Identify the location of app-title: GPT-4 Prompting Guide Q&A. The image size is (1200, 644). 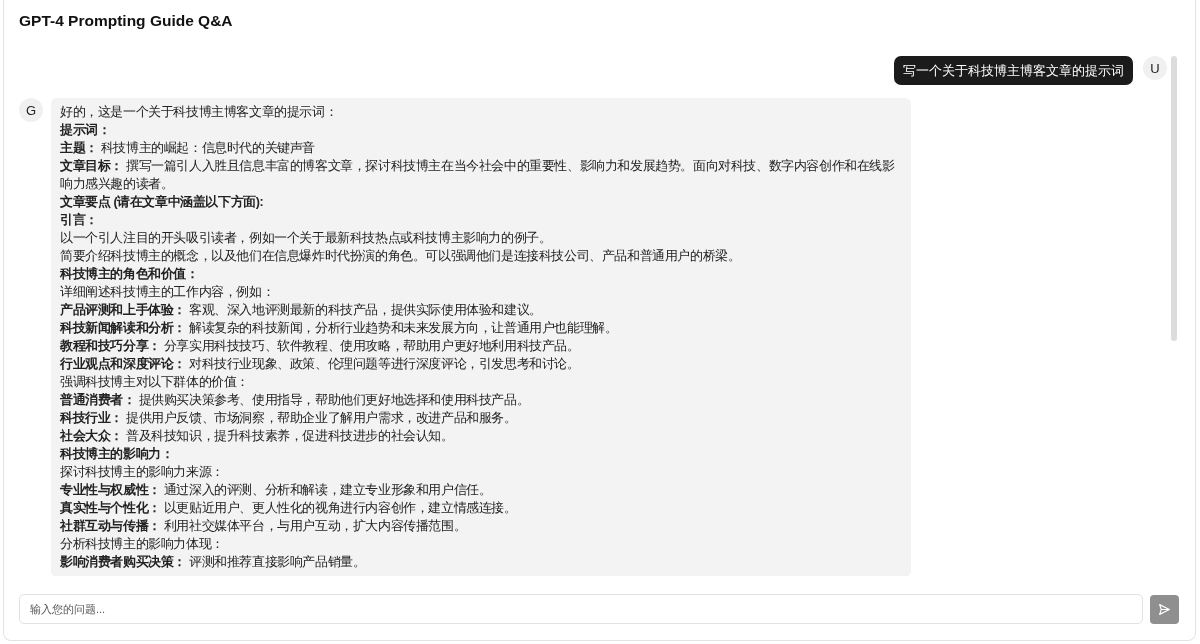
(126, 21).